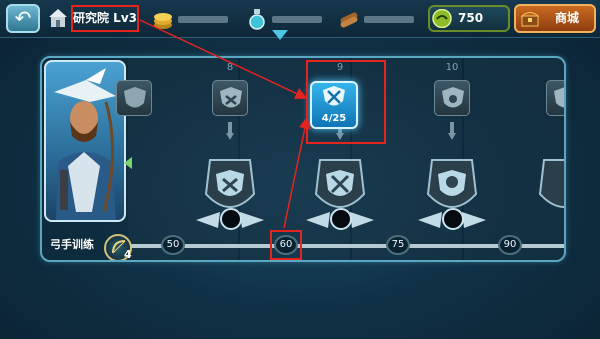 Image resolution: width=600 pixels, height=339 pixels. Describe the element at coordinates (105, 18) in the screenshot. I see `building-title: 研究院 Lv3` at that location.